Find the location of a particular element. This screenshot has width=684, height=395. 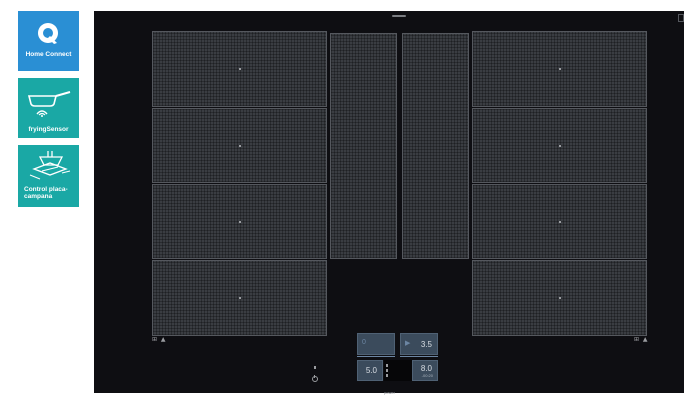

control-top-right: ▶ 3.5 is located at coordinates (419, 344).